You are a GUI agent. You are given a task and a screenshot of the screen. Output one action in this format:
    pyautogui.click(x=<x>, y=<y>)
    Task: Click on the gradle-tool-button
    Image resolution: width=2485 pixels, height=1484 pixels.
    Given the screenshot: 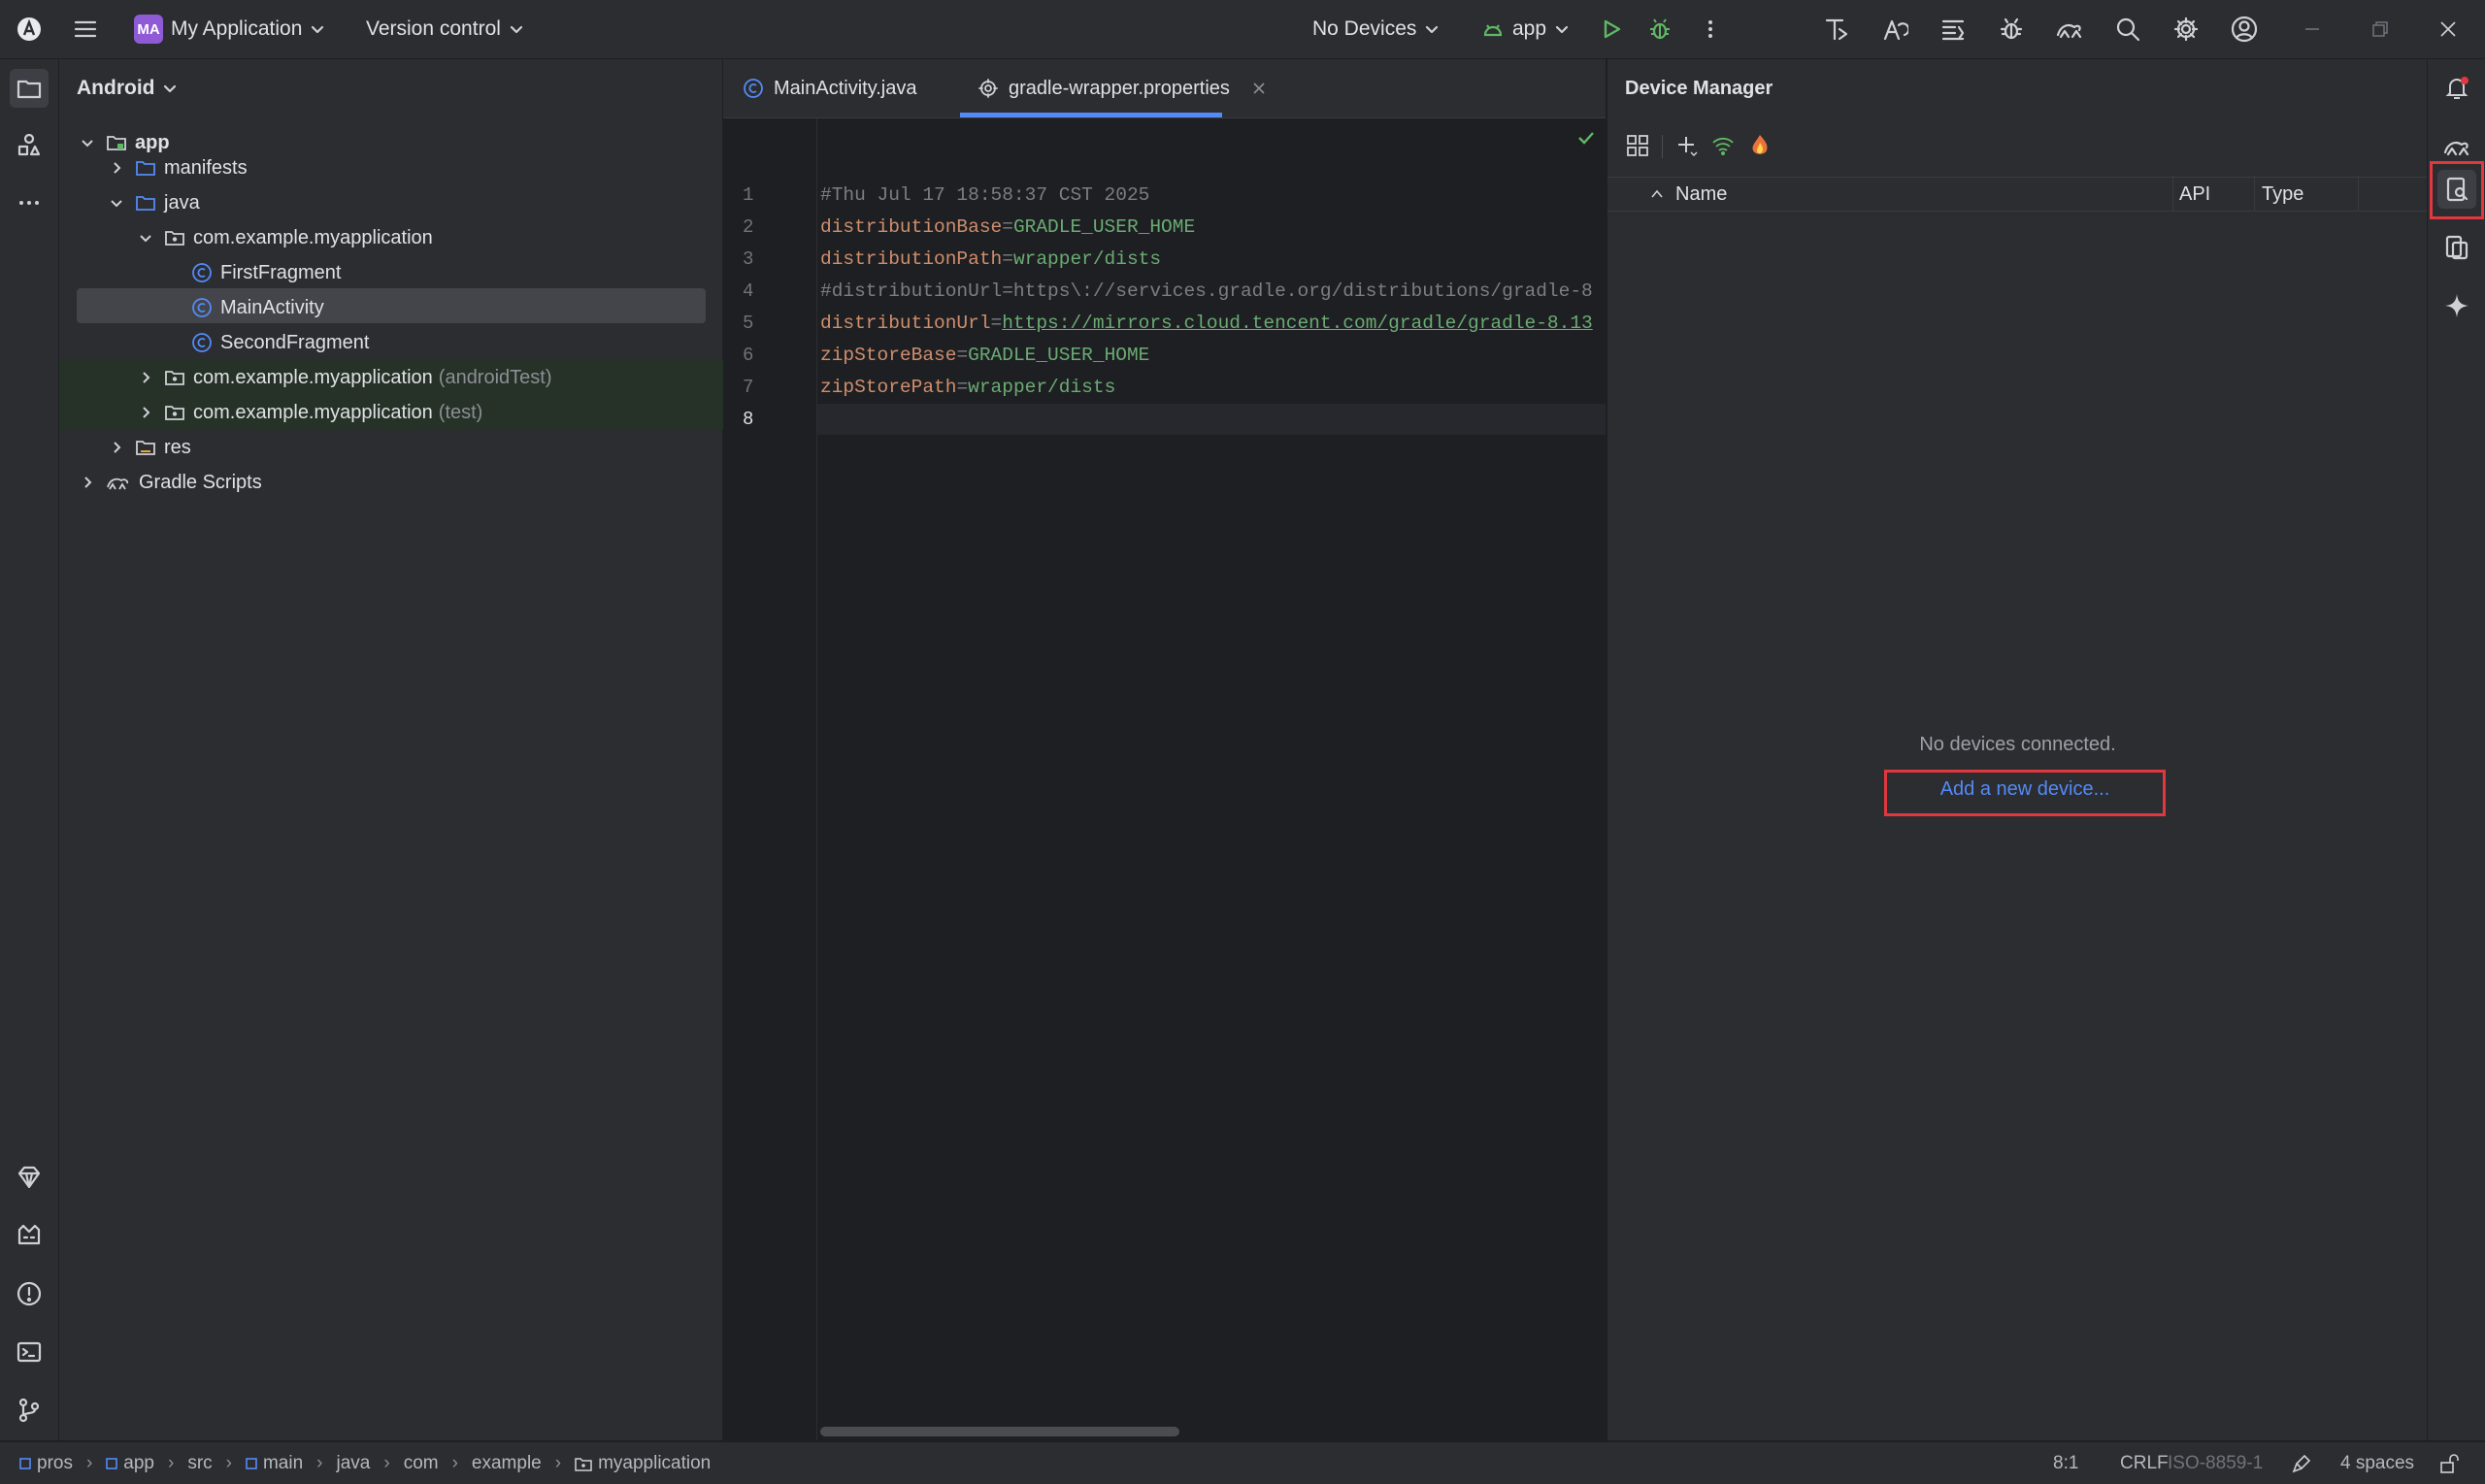 What is the action you would take?
    pyautogui.click(x=2457, y=146)
    